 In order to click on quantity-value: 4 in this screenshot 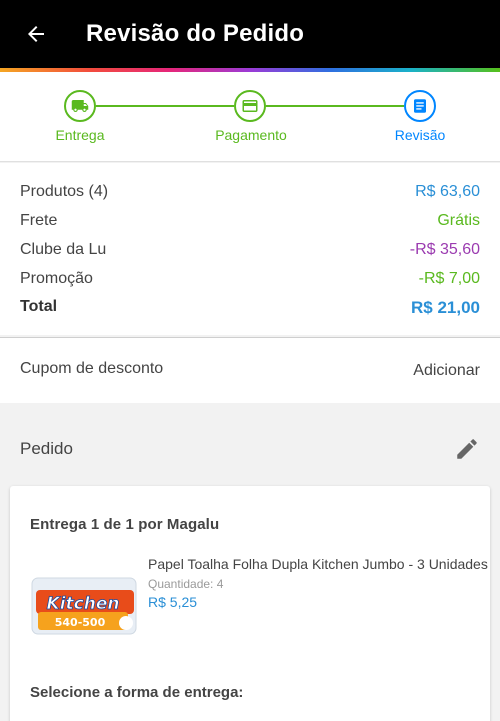, I will do `click(220, 584)`.